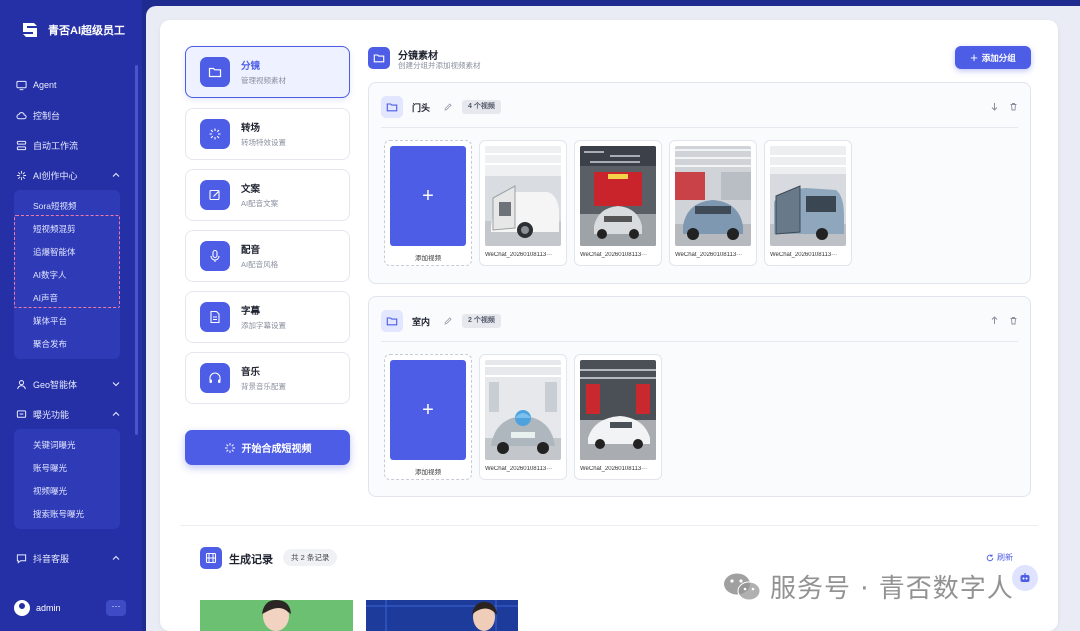  Describe the element at coordinates (251, 189) in the screenshot. I see `step-title: 文案` at that location.